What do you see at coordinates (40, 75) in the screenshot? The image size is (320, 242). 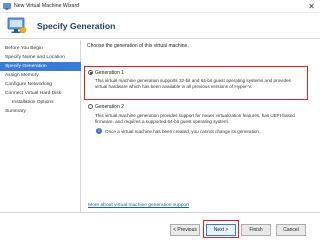 I see `sidebar-item-assign-memory: Assign Memory` at bounding box center [40, 75].